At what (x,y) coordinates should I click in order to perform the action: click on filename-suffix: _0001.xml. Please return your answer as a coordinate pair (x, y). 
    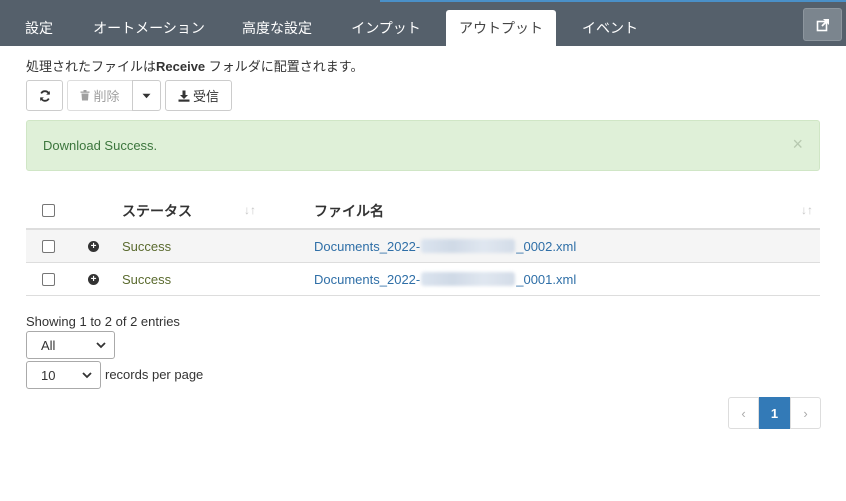
    Looking at the image, I should click on (546, 279).